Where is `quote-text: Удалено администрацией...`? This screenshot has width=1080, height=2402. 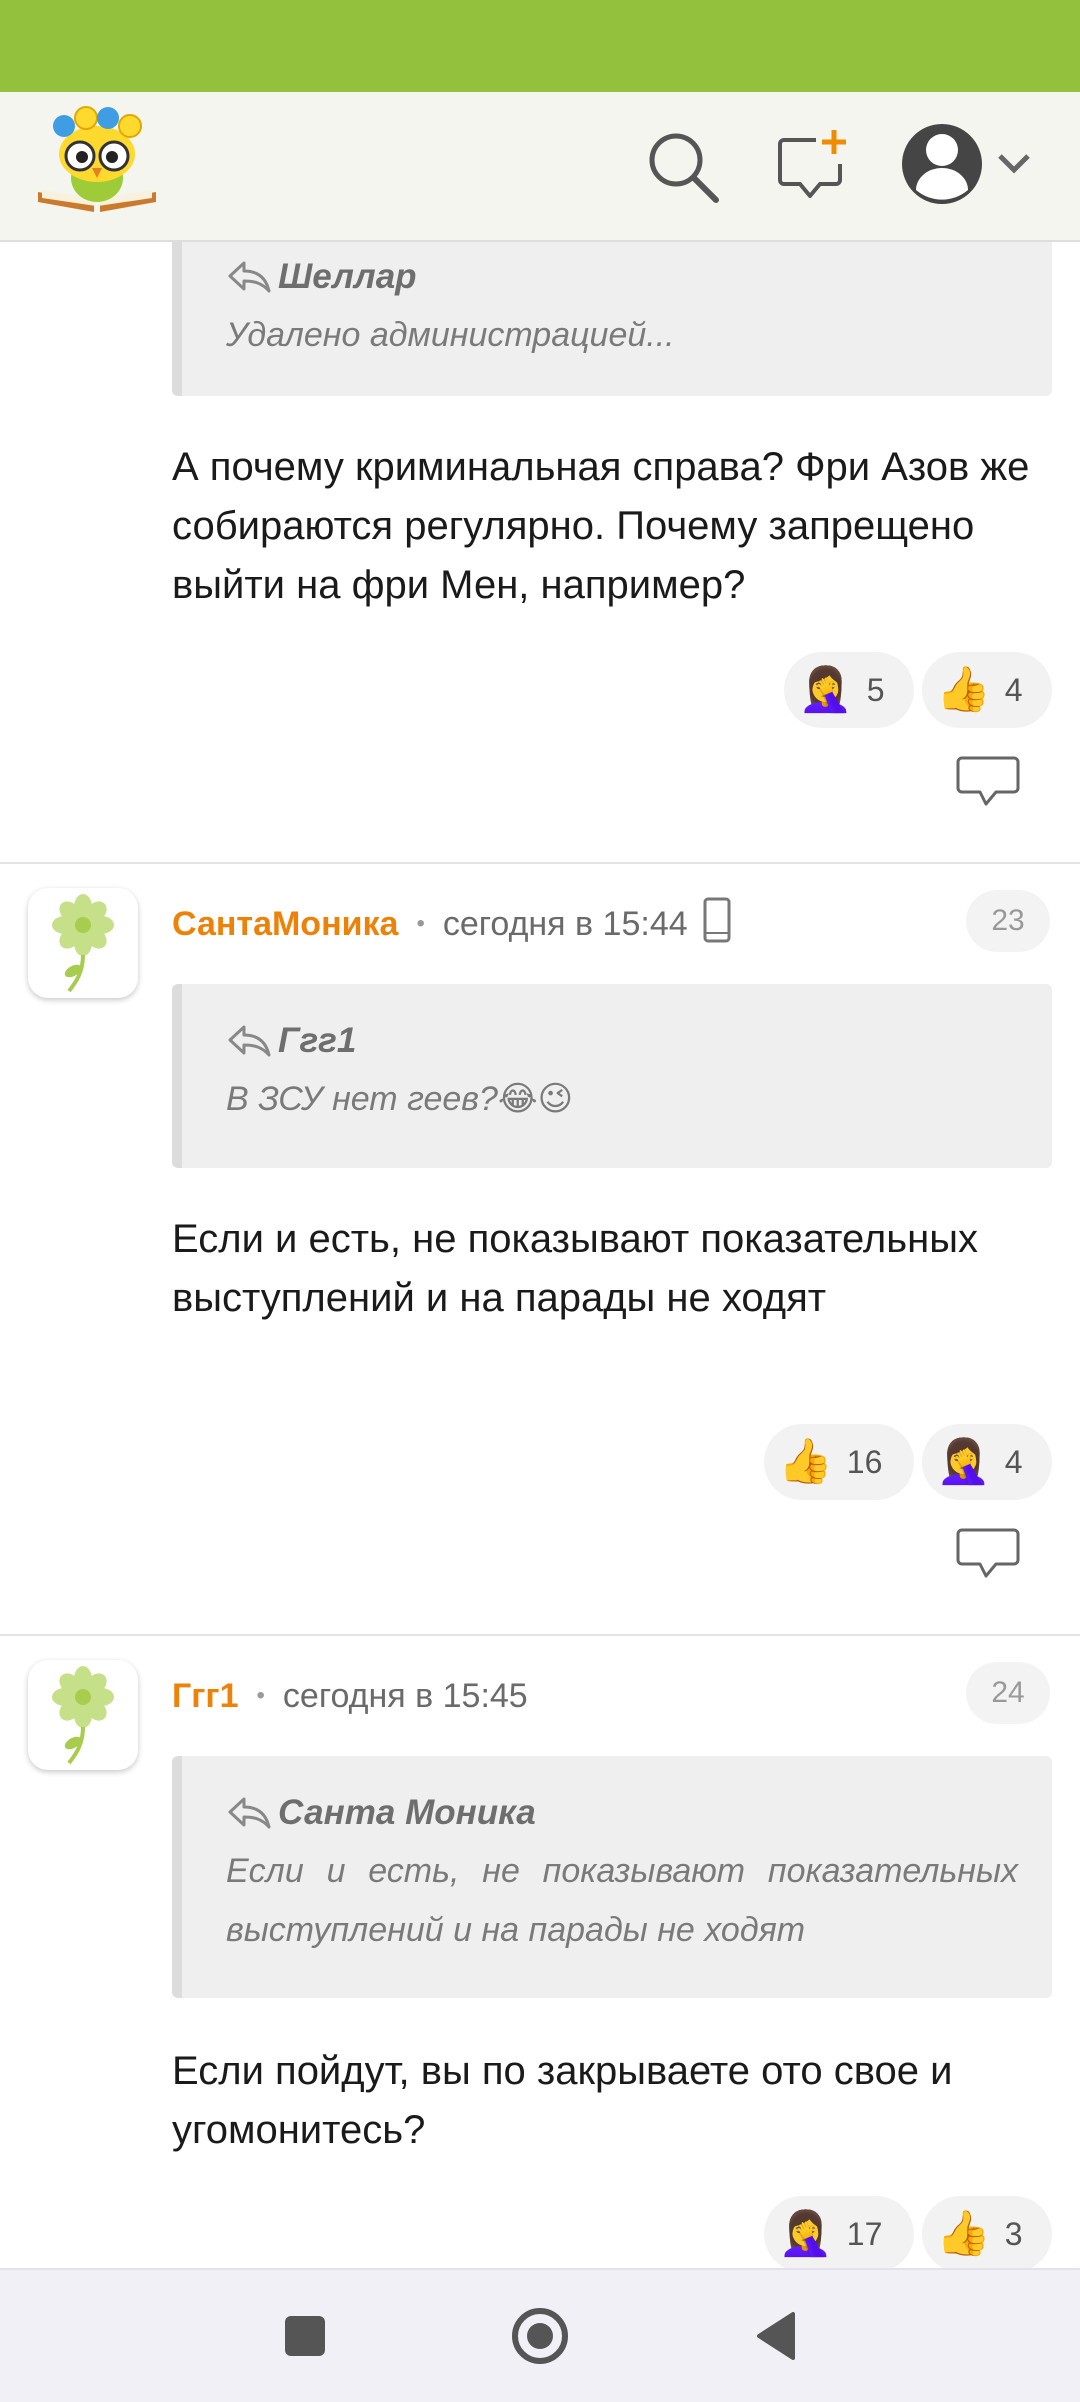 quote-text: Удалено администрацией... is located at coordinates (450, 335).